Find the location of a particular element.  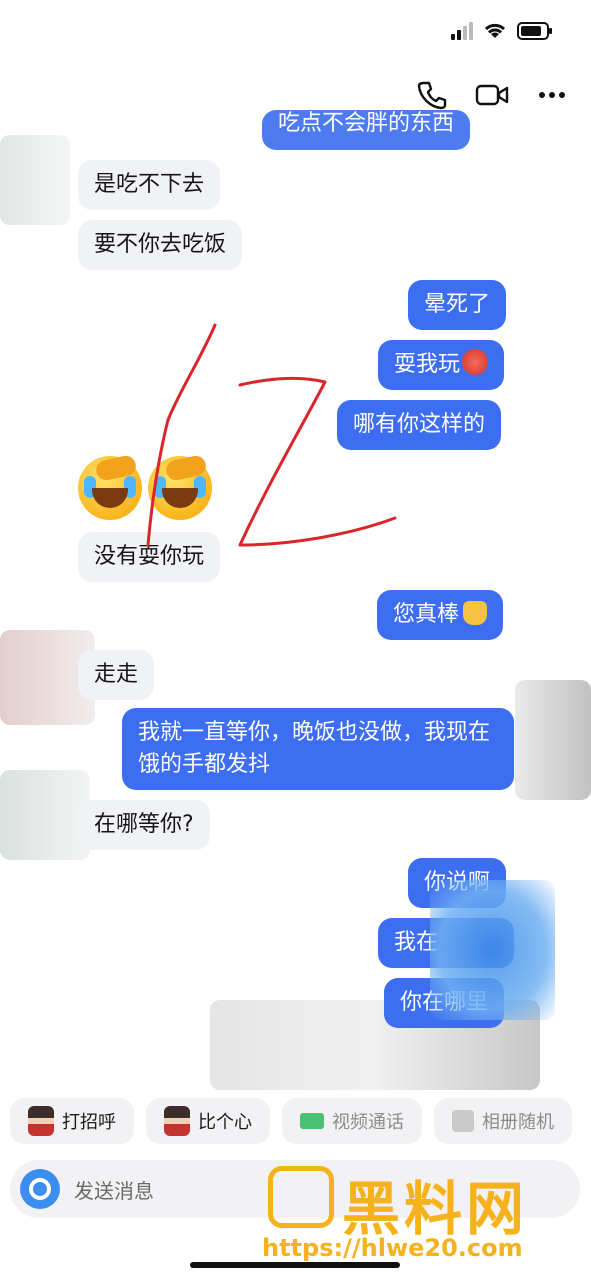

chip-label: 视频通话 is located at coordinates (368, 1122).